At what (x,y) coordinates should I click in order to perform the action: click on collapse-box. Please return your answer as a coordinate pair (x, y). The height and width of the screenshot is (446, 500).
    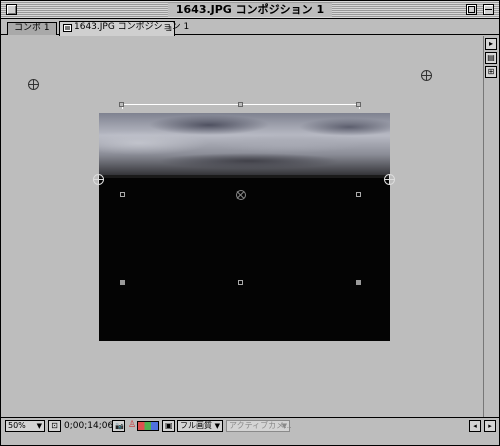
    Looking at the image, I should click on (488, 9).